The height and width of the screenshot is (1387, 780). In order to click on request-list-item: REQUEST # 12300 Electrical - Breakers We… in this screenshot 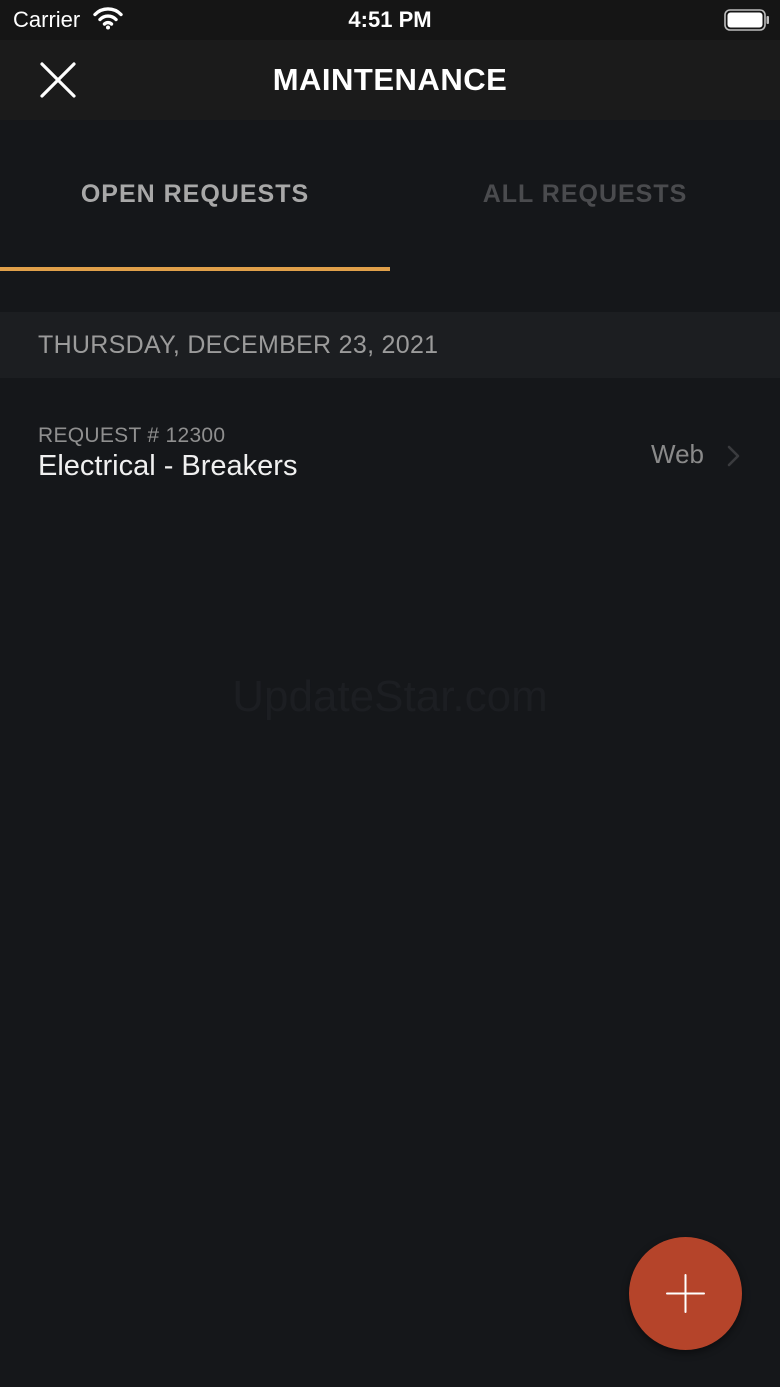, I will do `click(390, 455)`.